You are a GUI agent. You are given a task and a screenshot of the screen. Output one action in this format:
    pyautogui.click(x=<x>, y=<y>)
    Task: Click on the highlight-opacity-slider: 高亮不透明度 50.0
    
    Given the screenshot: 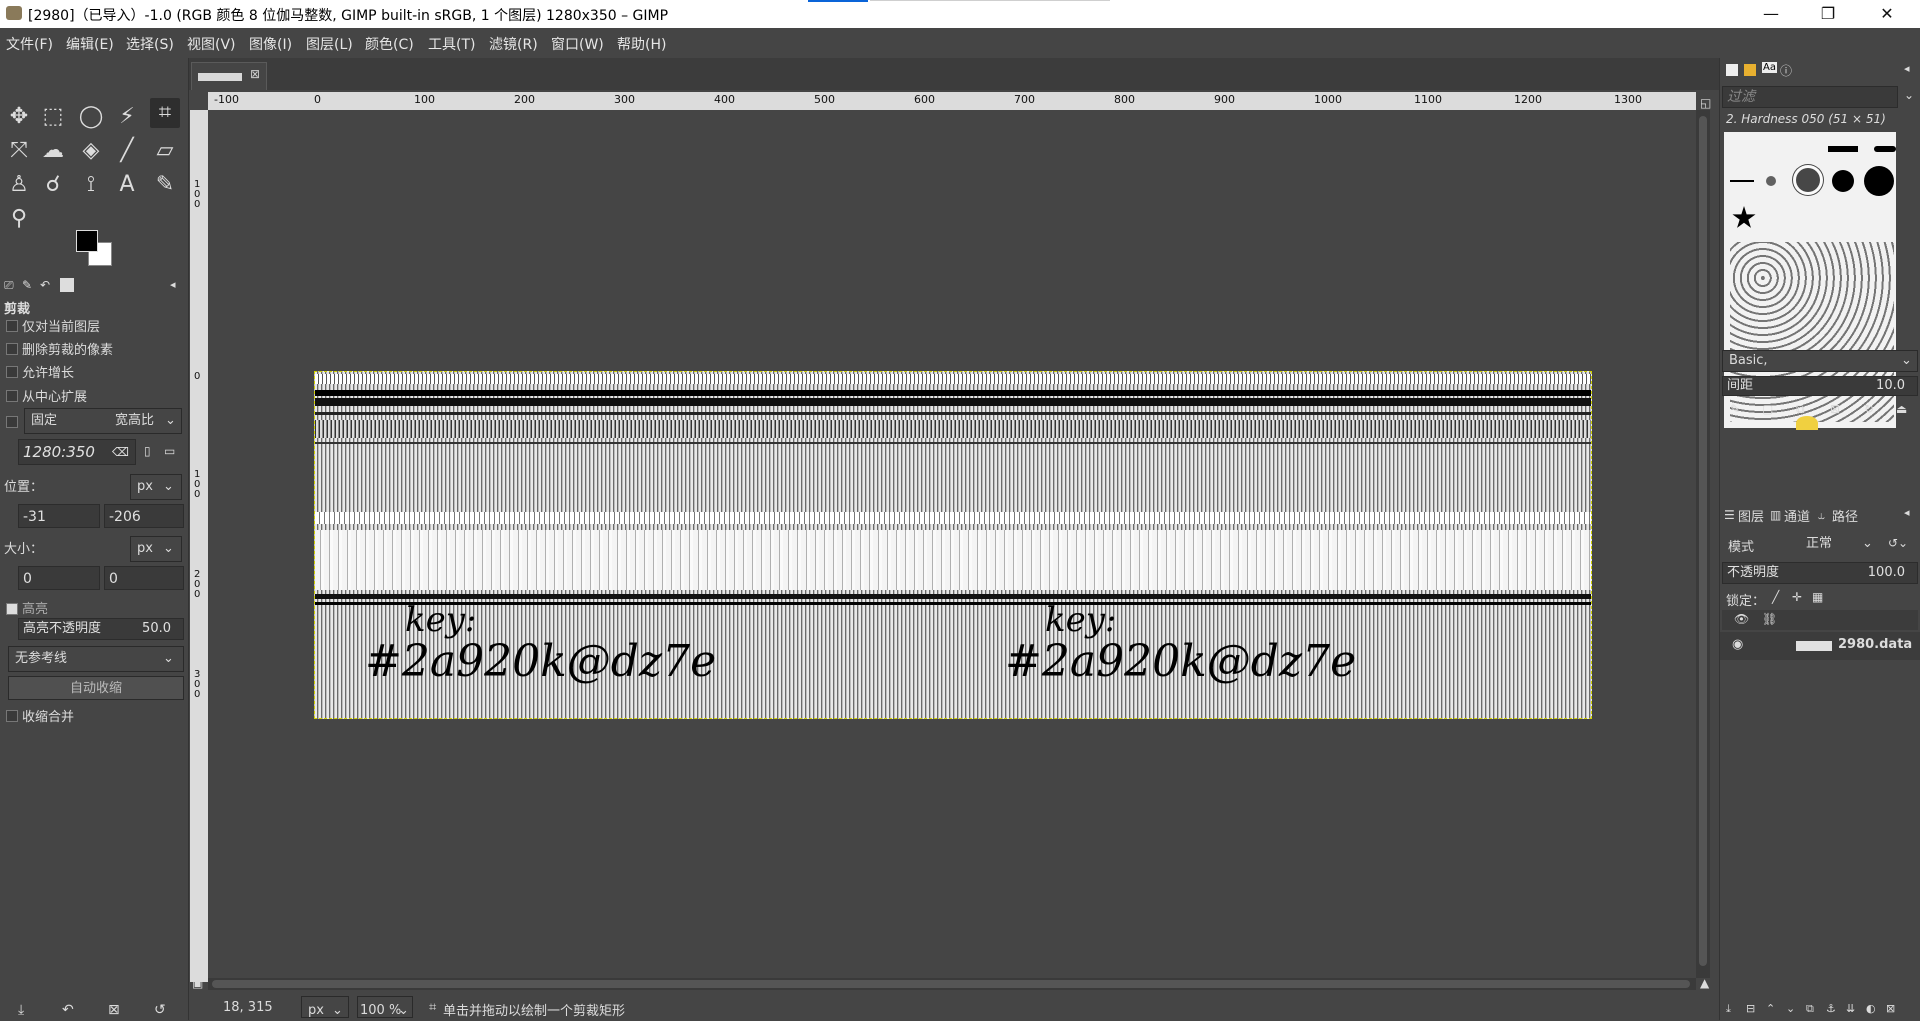 What is the action you would take?
    pyautogui.click(x=101, y=629)
    